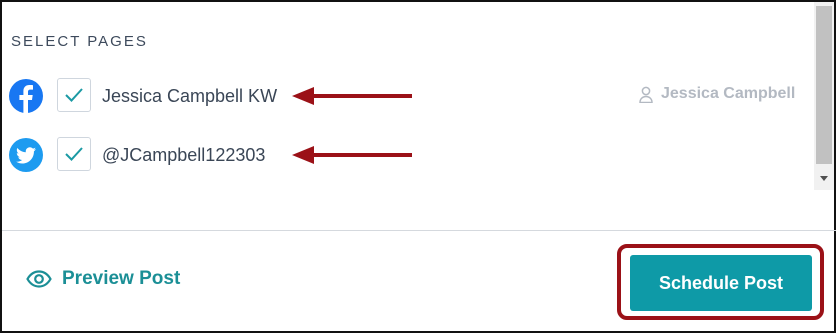 Image resolution: width=836 pixels, height=333 pixels. I want to click on pages-scrollbar, so click(824, 96).